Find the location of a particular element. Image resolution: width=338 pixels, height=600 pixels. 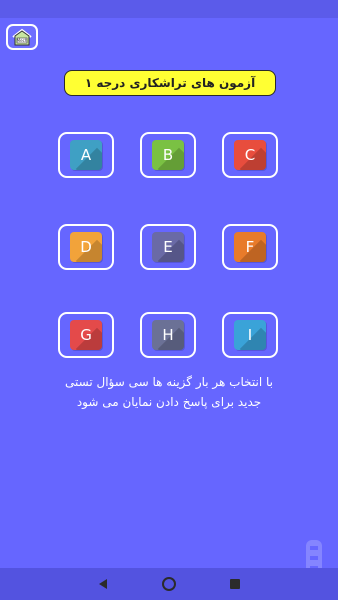

option-letter-icon: I is located at coordinates (250, 335).